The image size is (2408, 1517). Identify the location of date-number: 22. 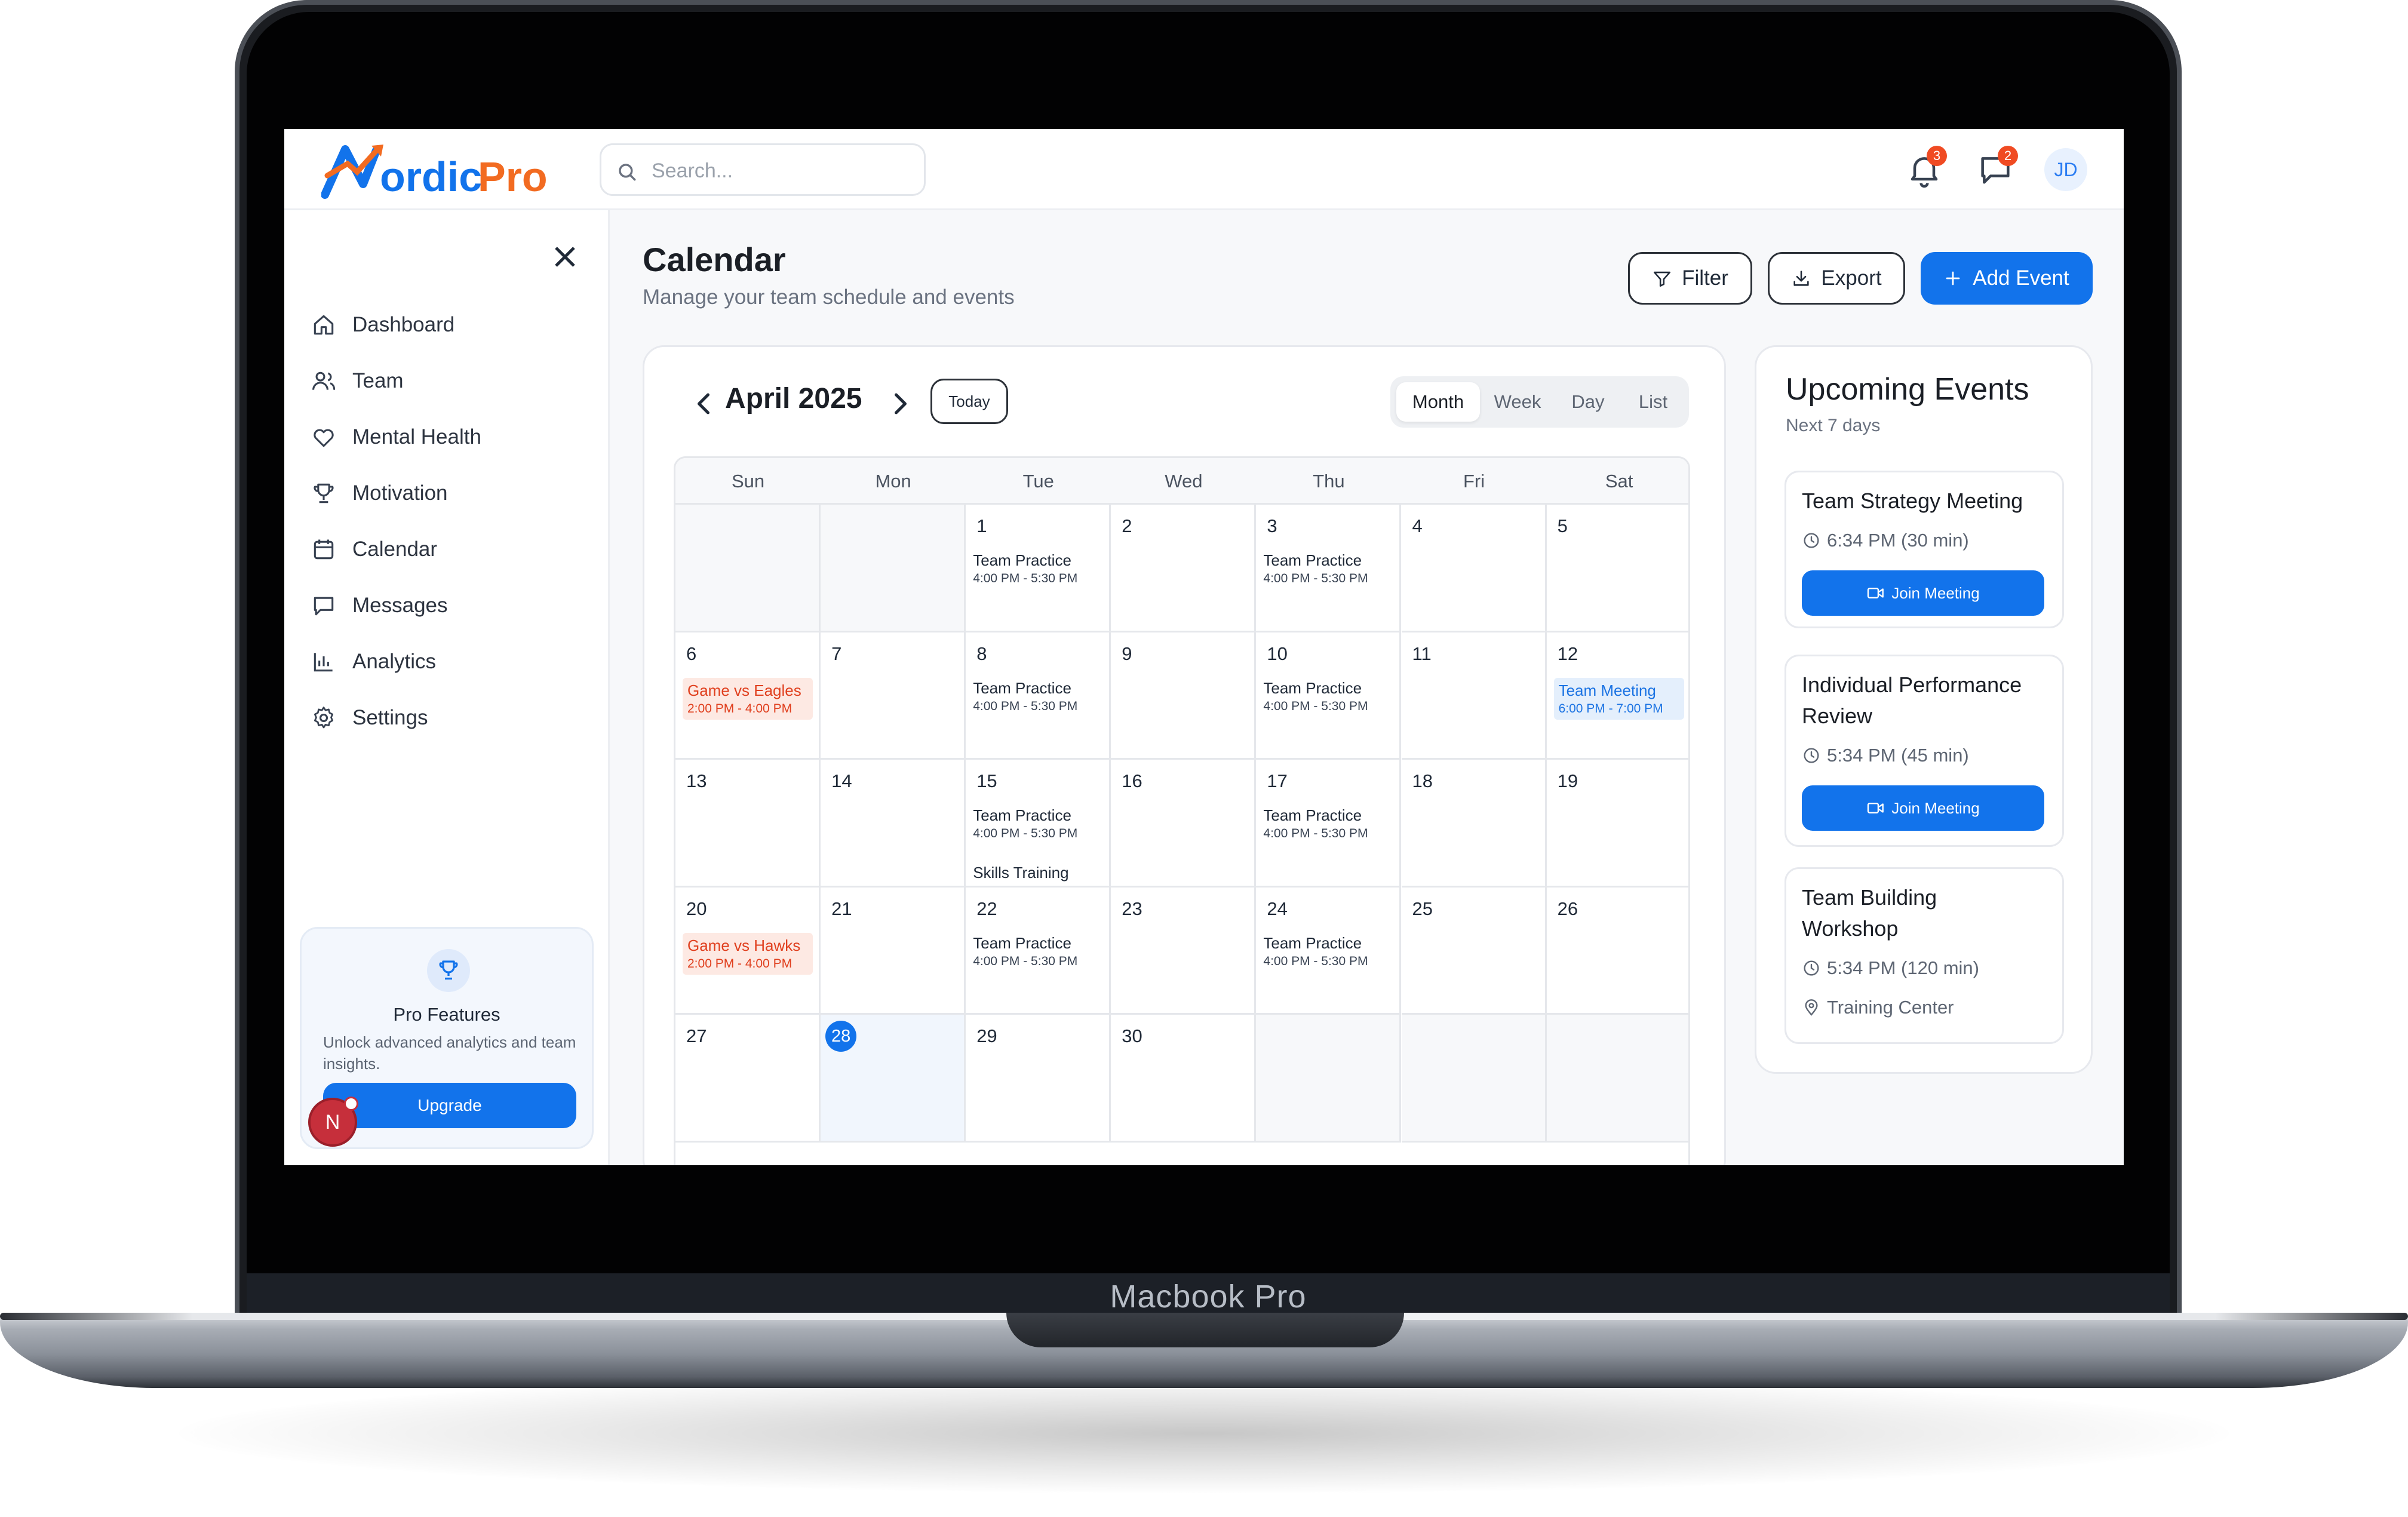
(986, 908).